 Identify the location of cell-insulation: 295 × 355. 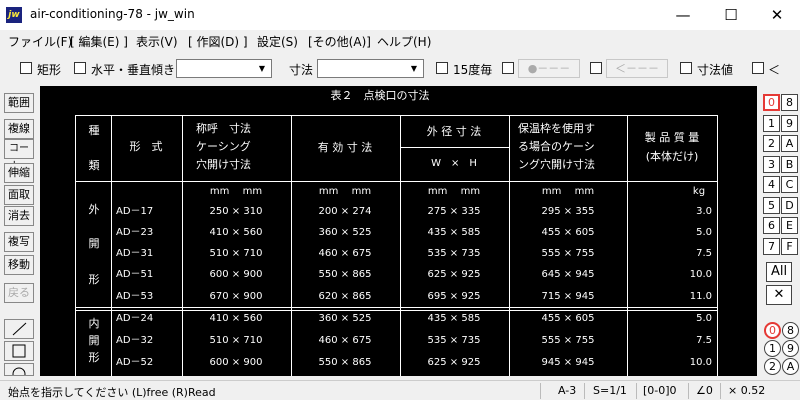
(568, 211).